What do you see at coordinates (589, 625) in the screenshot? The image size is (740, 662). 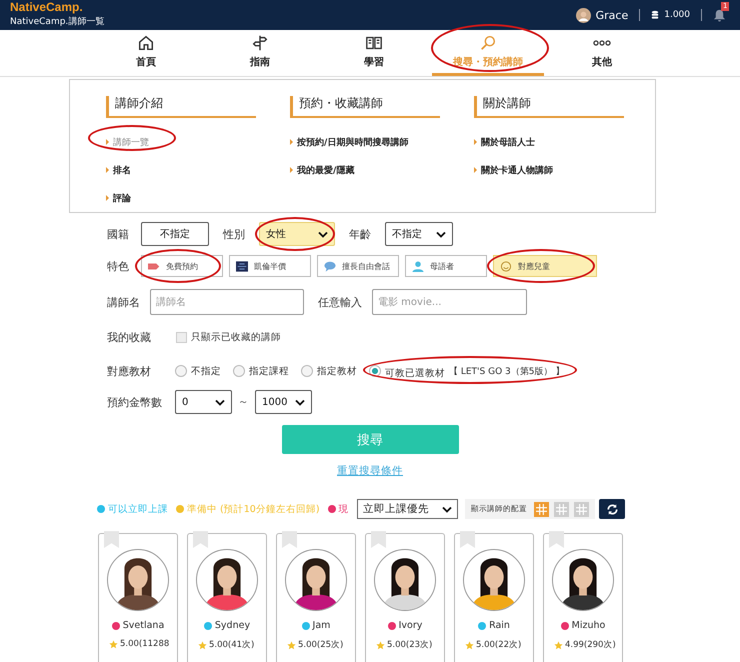 I see `teacher-name: Mizuho` at bounding box center [589, 625].